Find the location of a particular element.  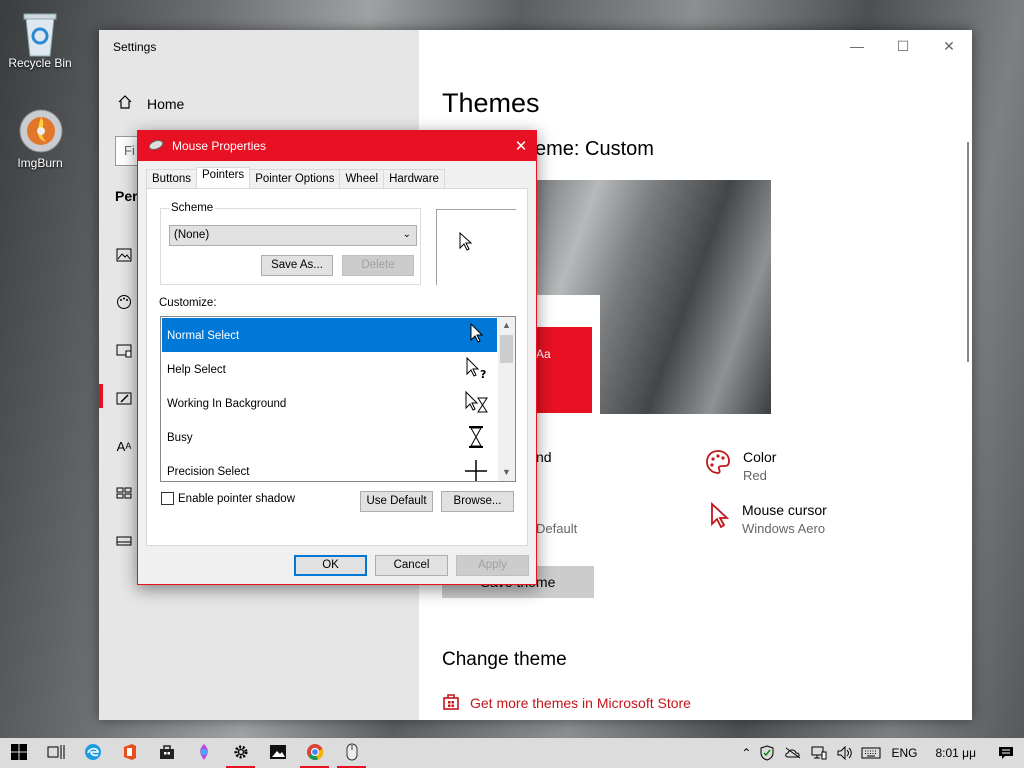

system-tray: ⌃ ENG 8:01 μμ is located at coordinates (882, 753).